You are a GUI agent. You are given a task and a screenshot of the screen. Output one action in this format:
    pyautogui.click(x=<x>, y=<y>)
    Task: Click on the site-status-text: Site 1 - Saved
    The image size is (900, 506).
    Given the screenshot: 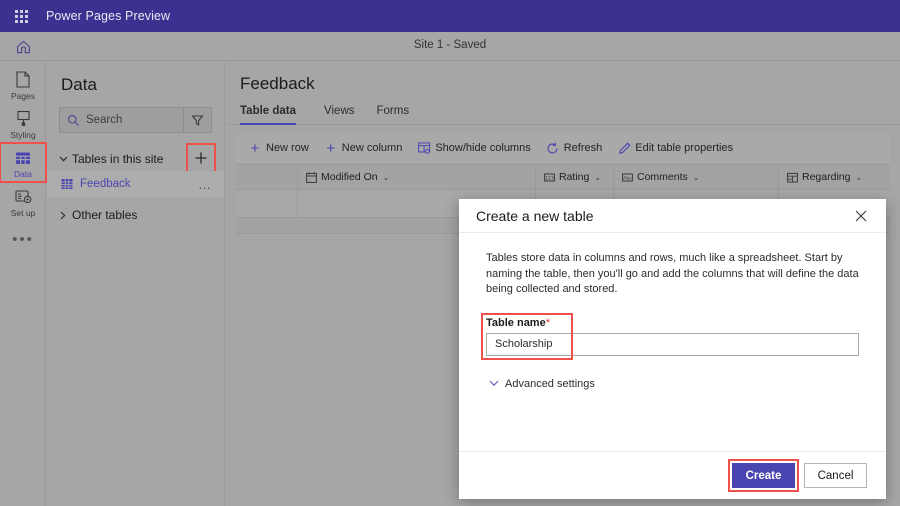 What is the action you would take?
    pyautogui.click(x=450, y=45)
    